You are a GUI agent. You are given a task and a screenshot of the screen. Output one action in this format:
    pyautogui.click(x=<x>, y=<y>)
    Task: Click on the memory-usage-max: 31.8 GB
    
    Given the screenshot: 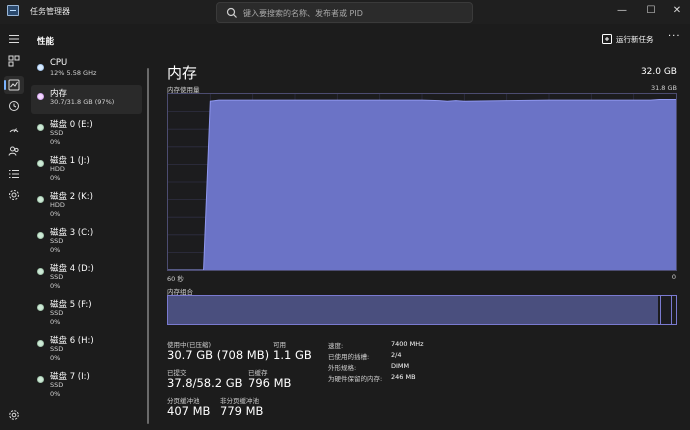 What is the action you would take?
    pyautogui.click(x=663, y=88)
    